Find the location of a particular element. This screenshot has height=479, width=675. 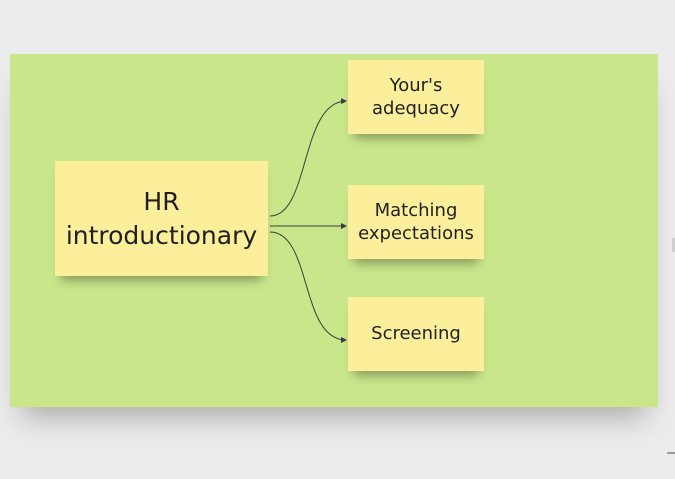

sticky-note-hr-introductionary: HR introductionary is located at coordinates (161, 218).